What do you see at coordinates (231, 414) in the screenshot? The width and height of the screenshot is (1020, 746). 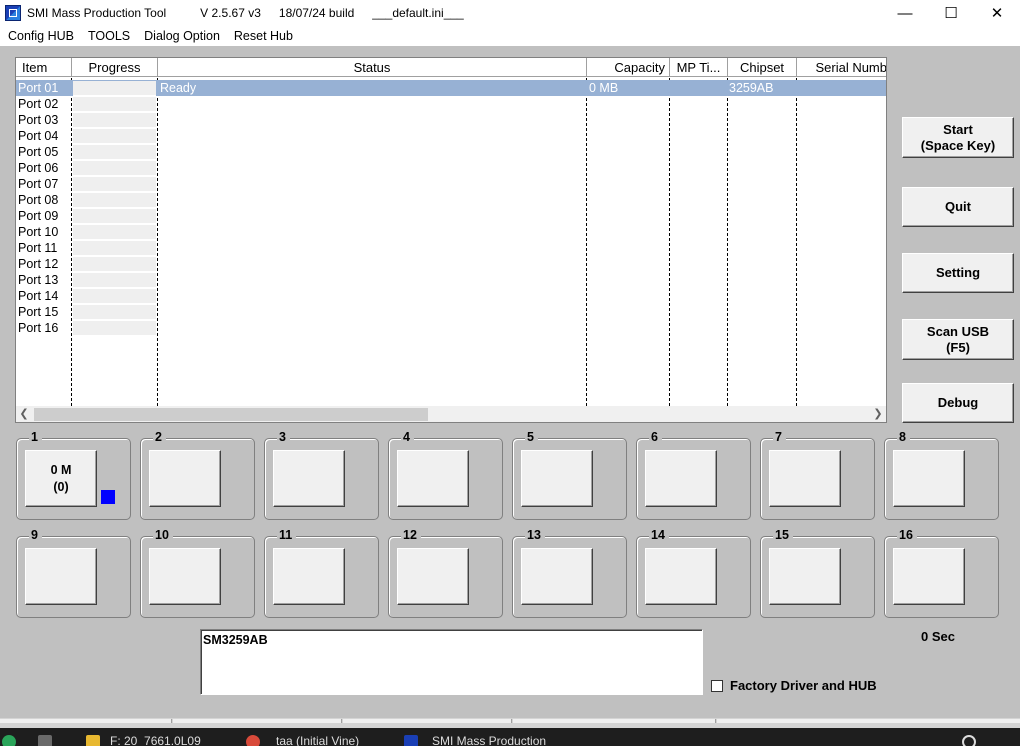 I see `scroll-thumb` at bounding box center [231, 414].